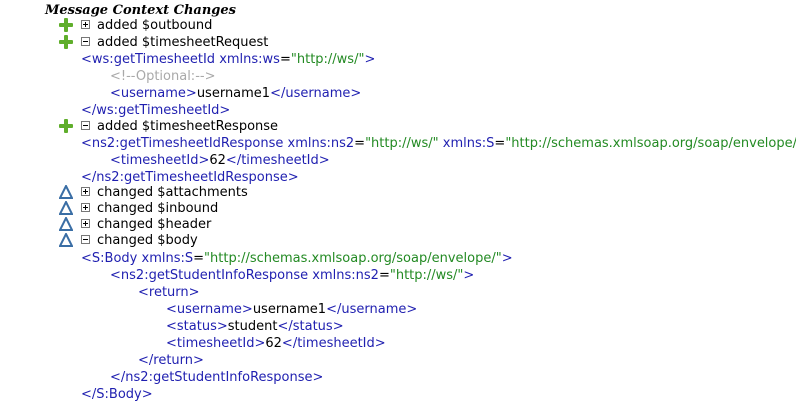  I want to click on xml-attr: xmlns:ws, so click(249, 59).